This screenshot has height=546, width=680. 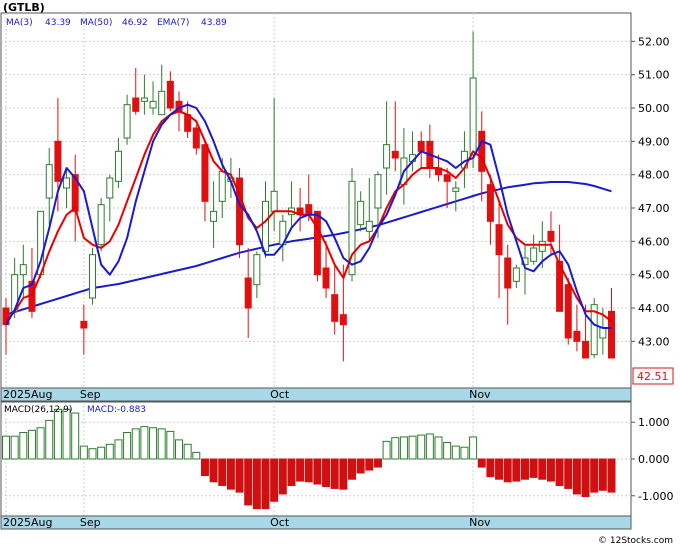 What do you see at coordinates (654, 175) in the screenshot?
I see `price-tick-label: 48.00` at bounding box center [654, 175].